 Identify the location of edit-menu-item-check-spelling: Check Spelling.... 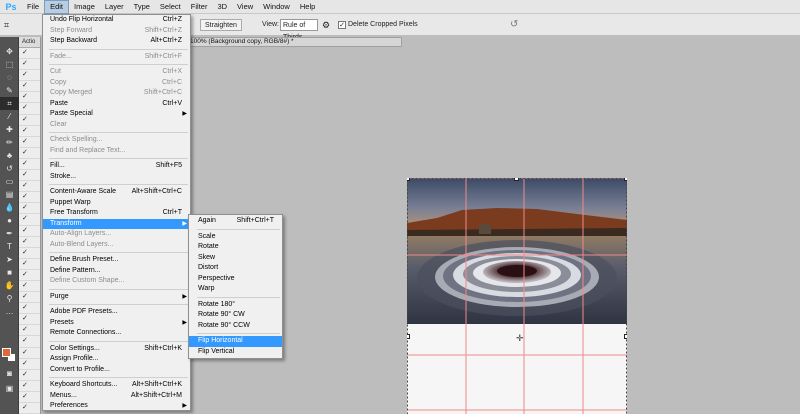
(116, 140).